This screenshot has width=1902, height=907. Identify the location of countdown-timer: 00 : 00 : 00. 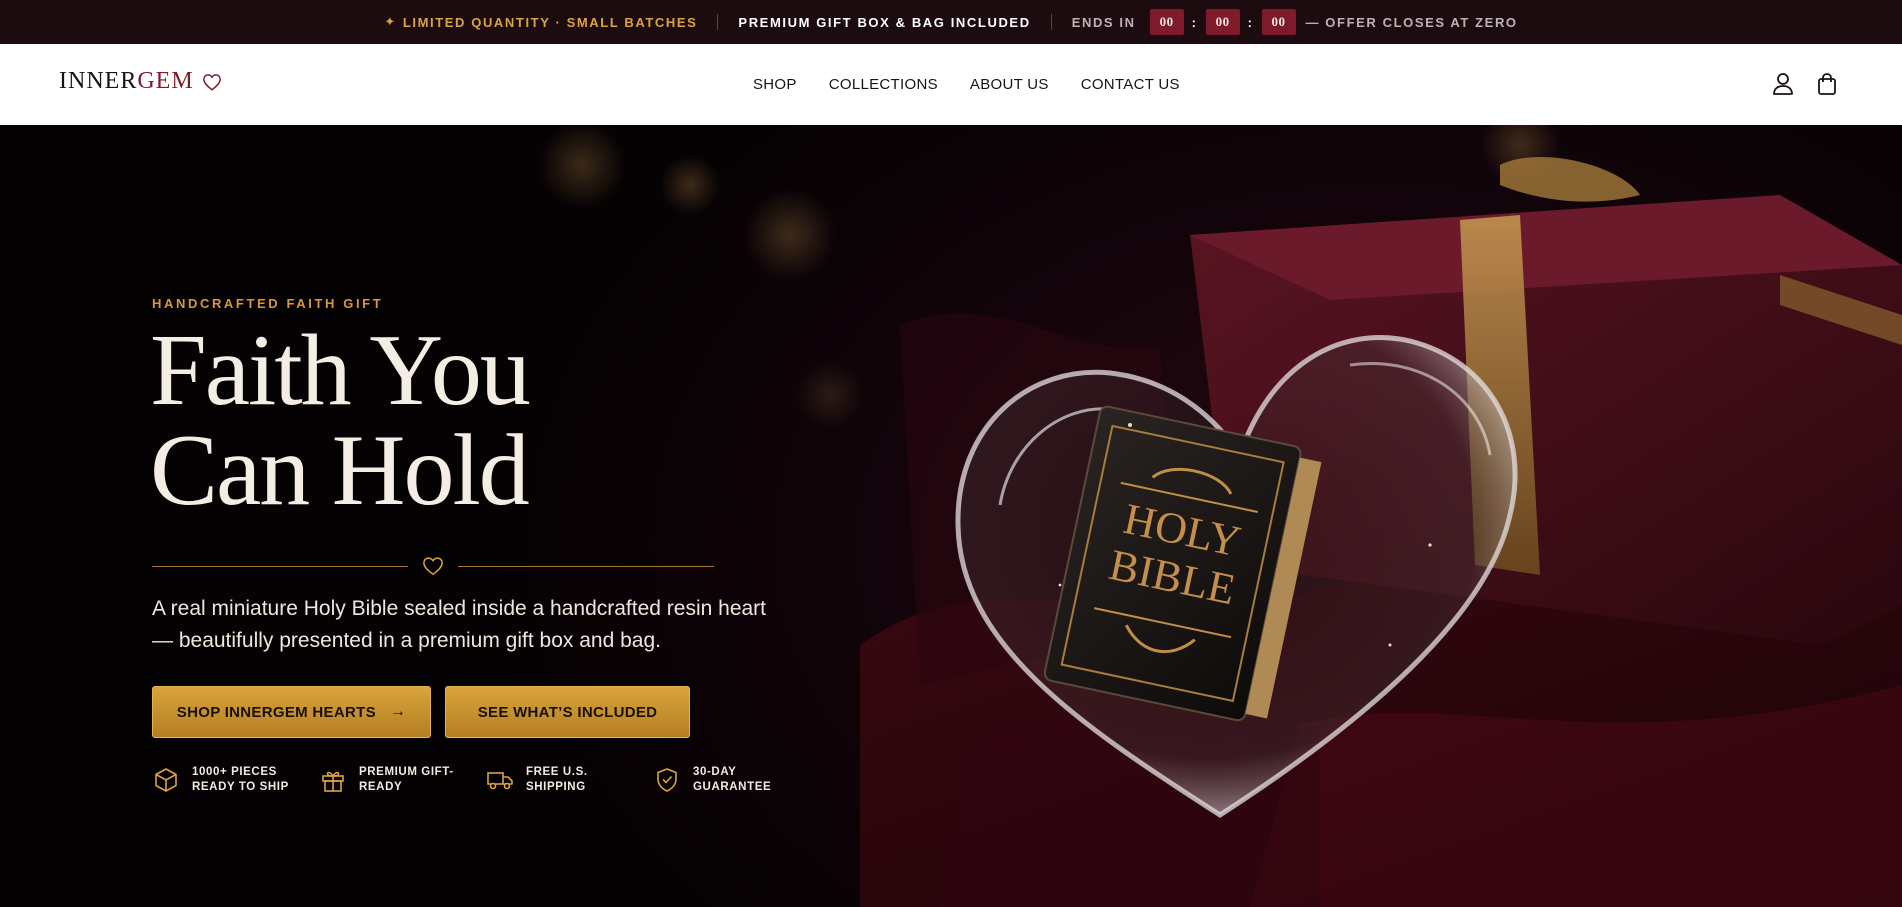
(1222, 22).